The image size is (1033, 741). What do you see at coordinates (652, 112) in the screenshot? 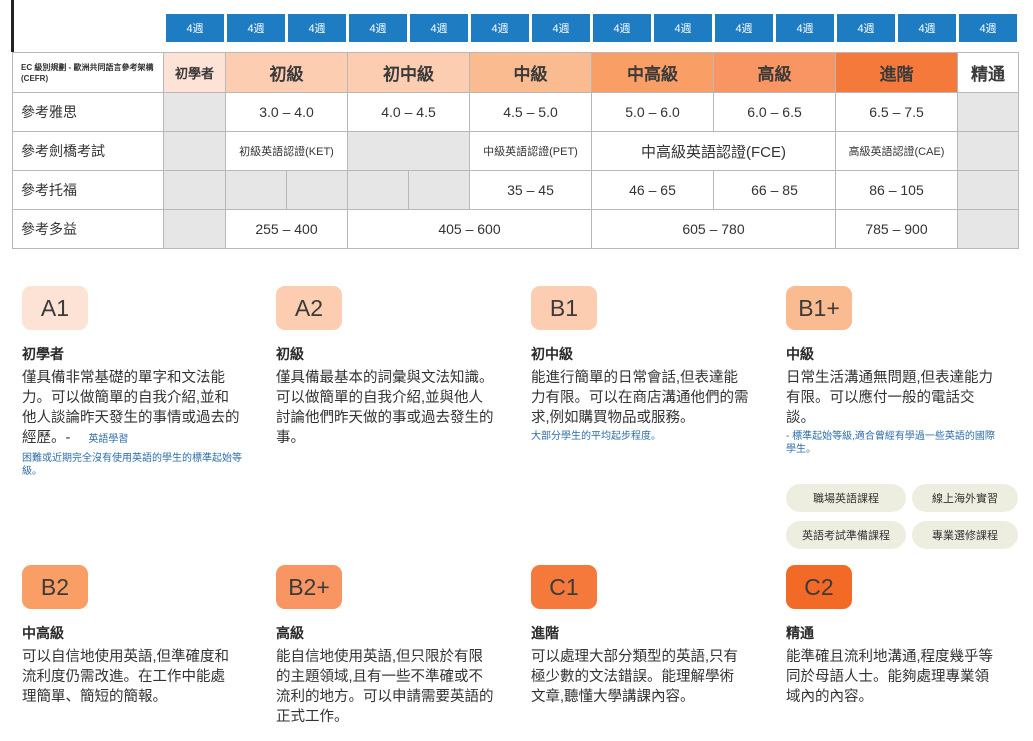
I see `ielts-score: 5.0 – 6.0` at bounding box center [652, 112].